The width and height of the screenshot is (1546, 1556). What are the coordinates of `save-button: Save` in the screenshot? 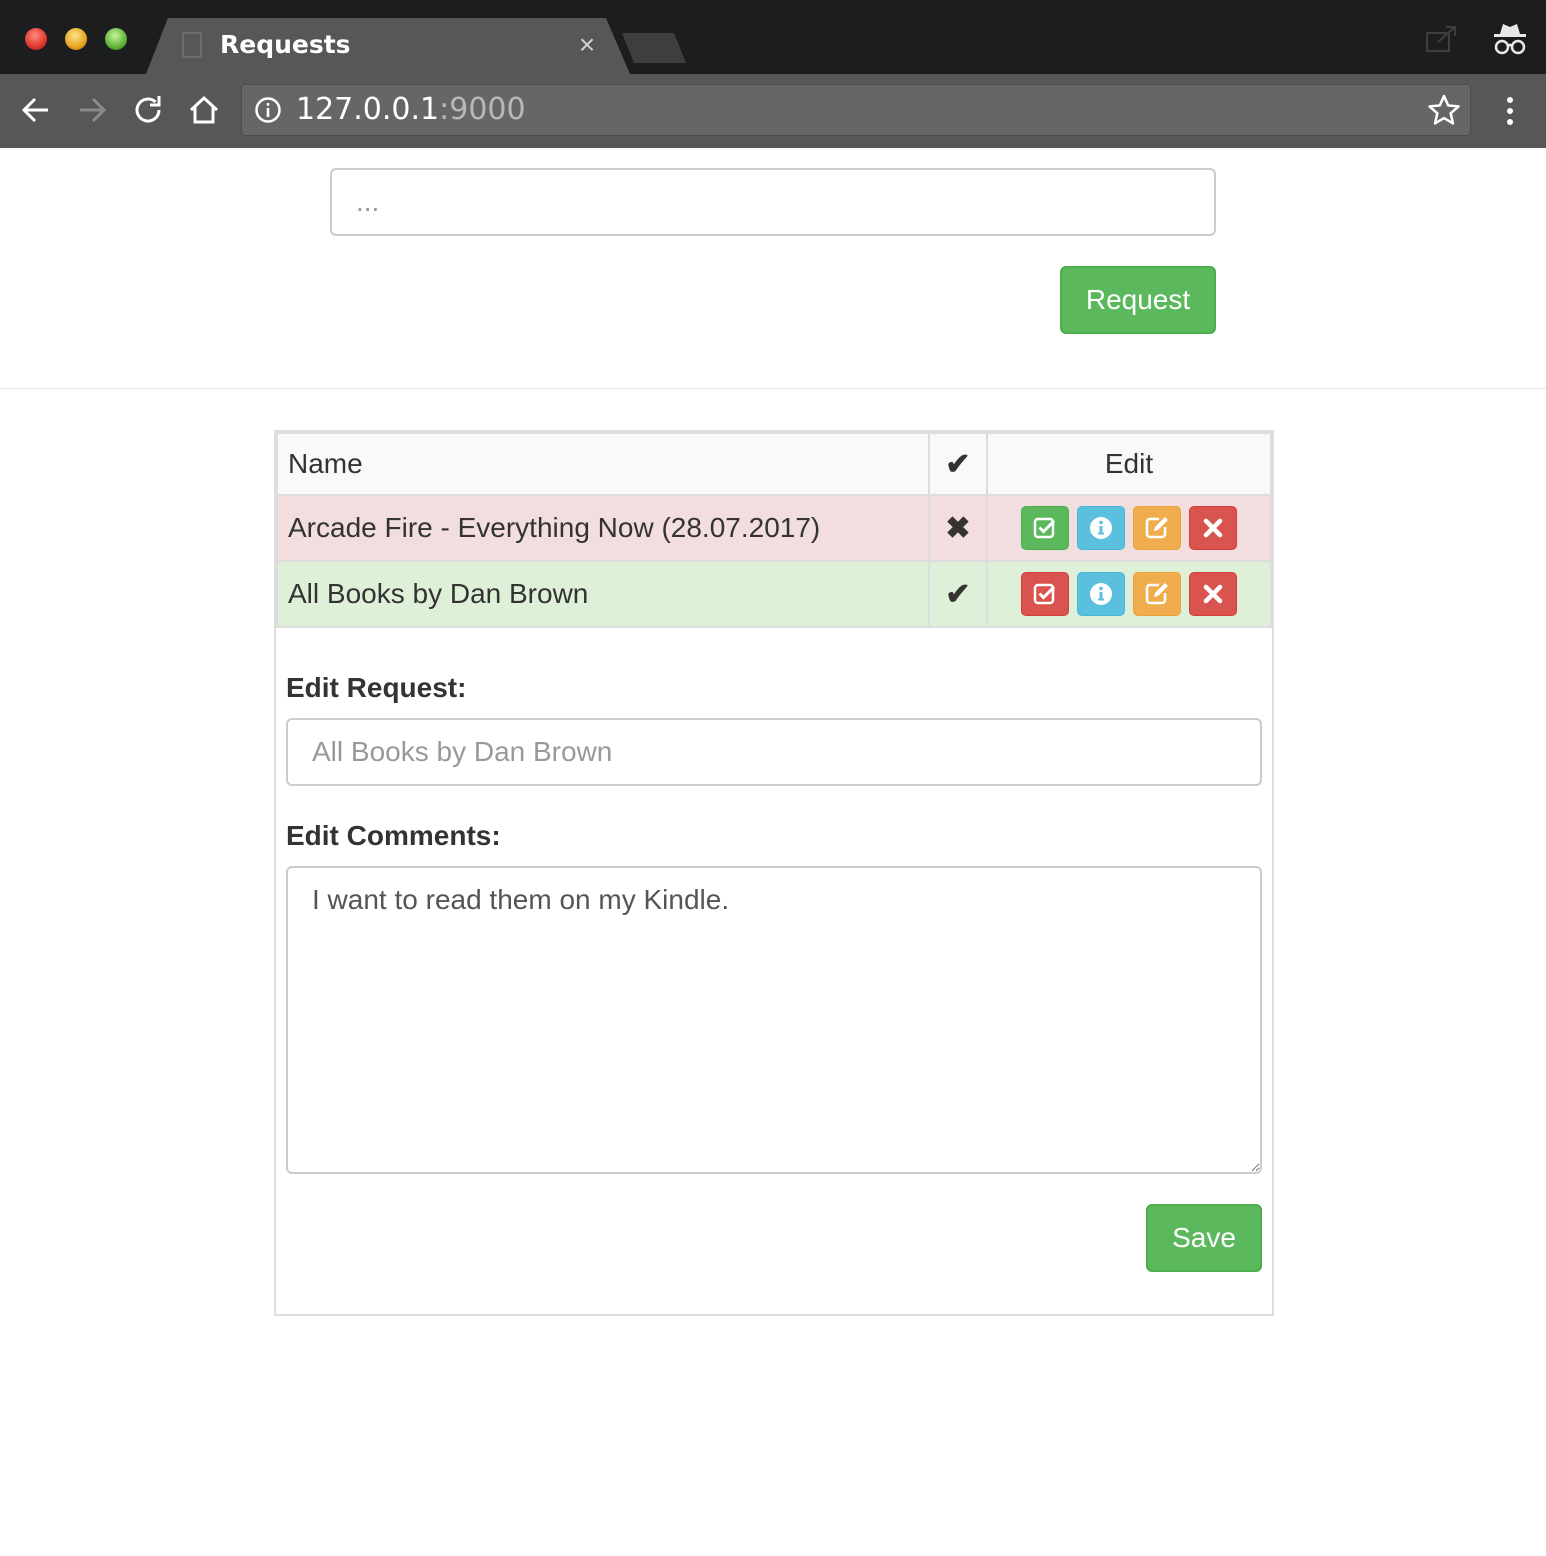 It's located at (1204, 1238).